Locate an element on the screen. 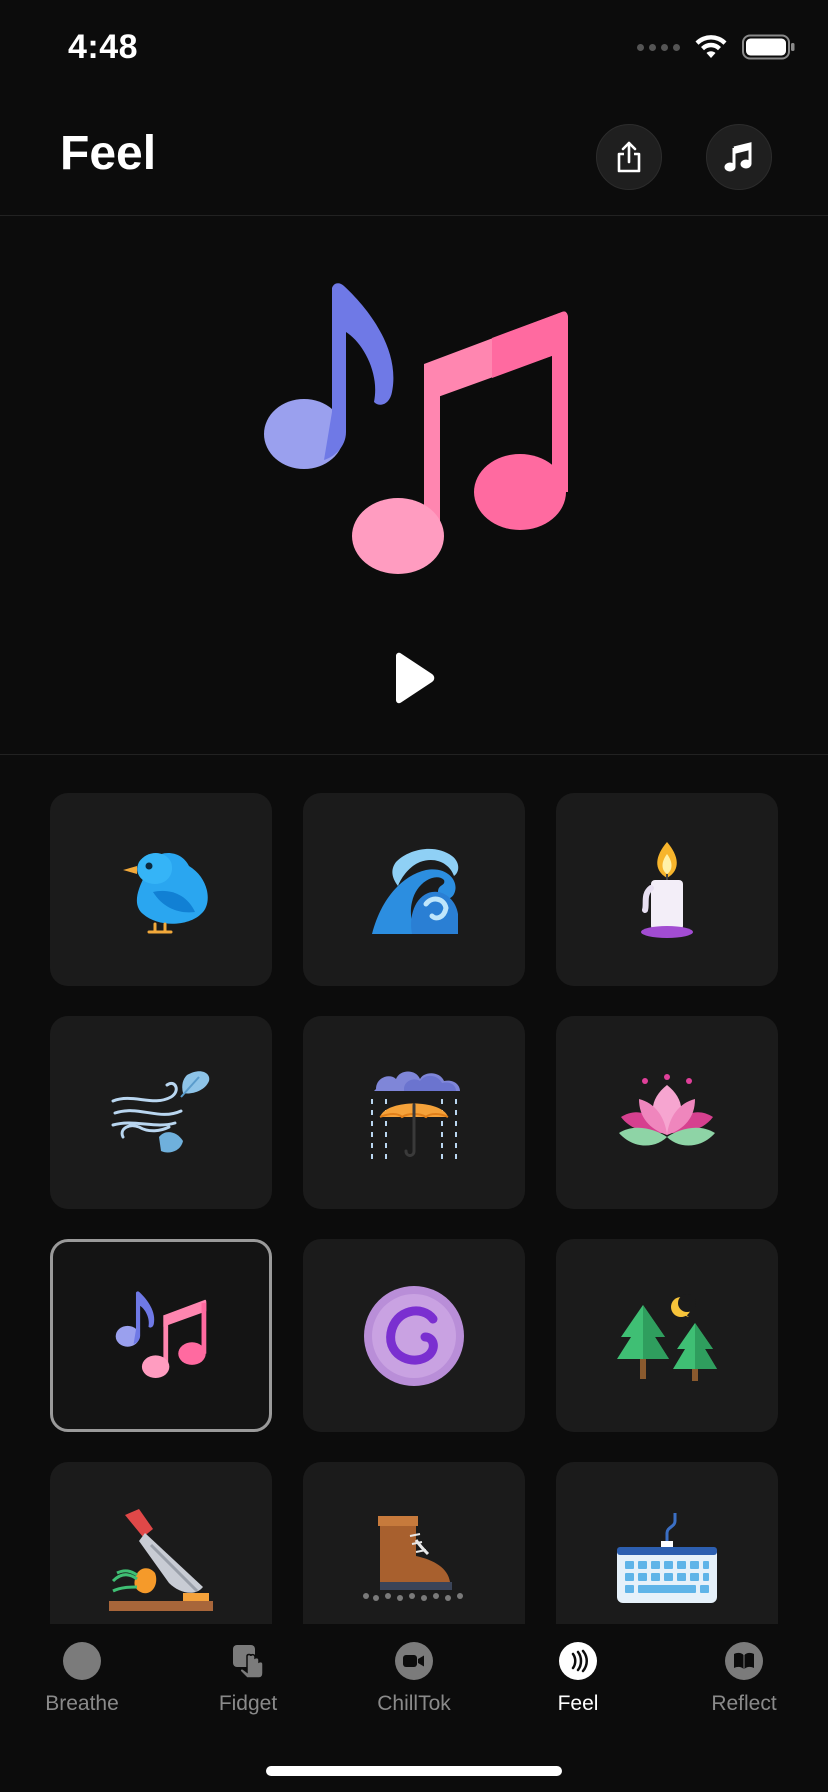  tab-label: ChillTok is located at coordinates (414, 1703).